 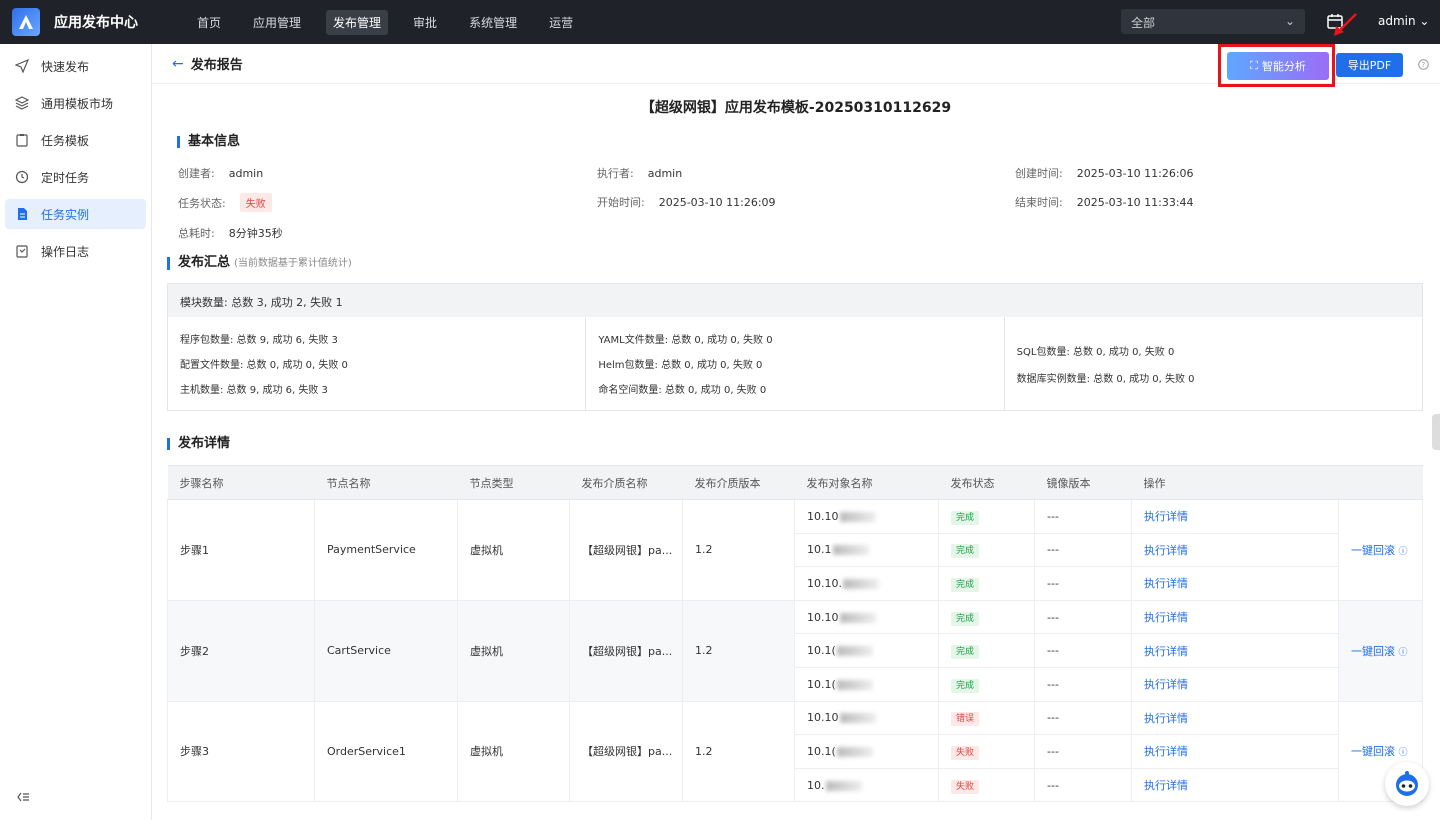 What do you see at coordinates (216, 65) in the screenshot?
I see `page-title: 发布报告` at bounding box center [216, 65].